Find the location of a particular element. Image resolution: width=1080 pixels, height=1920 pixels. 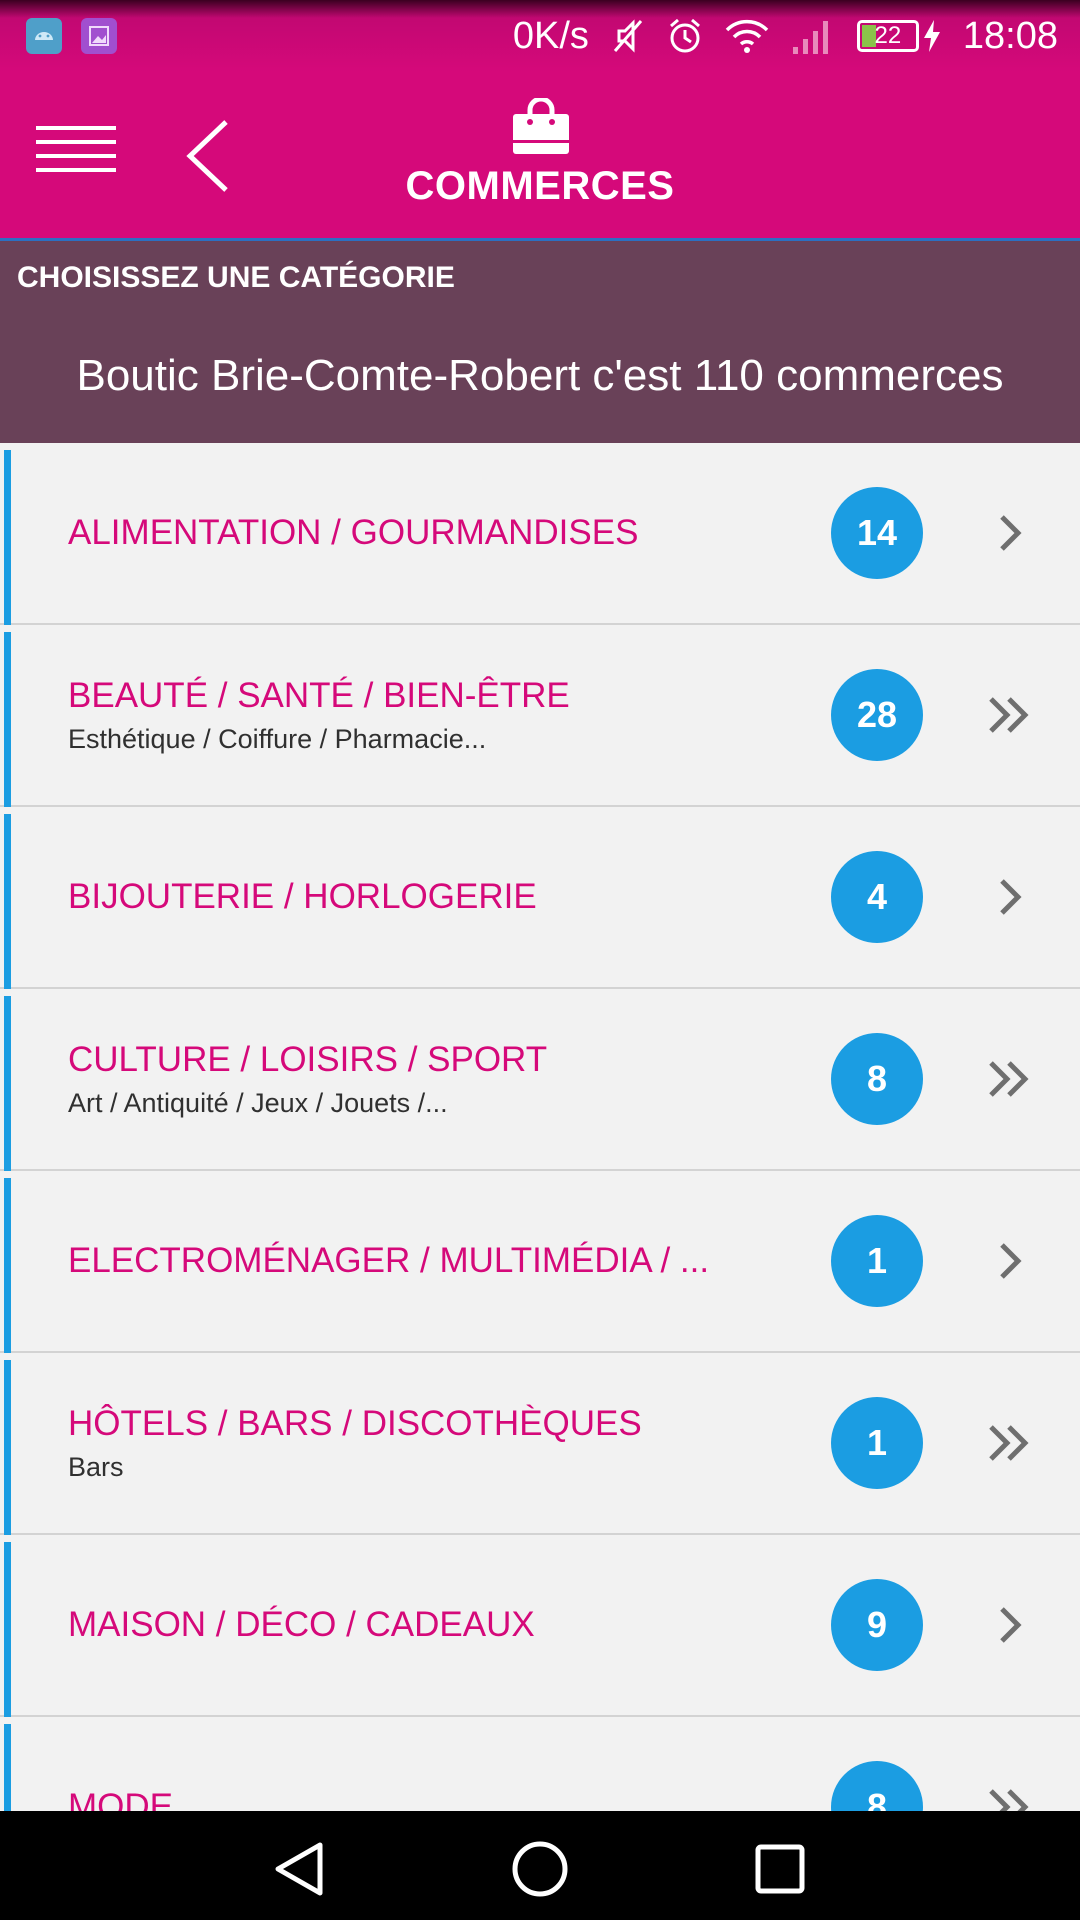

category-title: HÔTELS / BARS / DISCOTHÈQUES is located at coordinates (355, 1423).